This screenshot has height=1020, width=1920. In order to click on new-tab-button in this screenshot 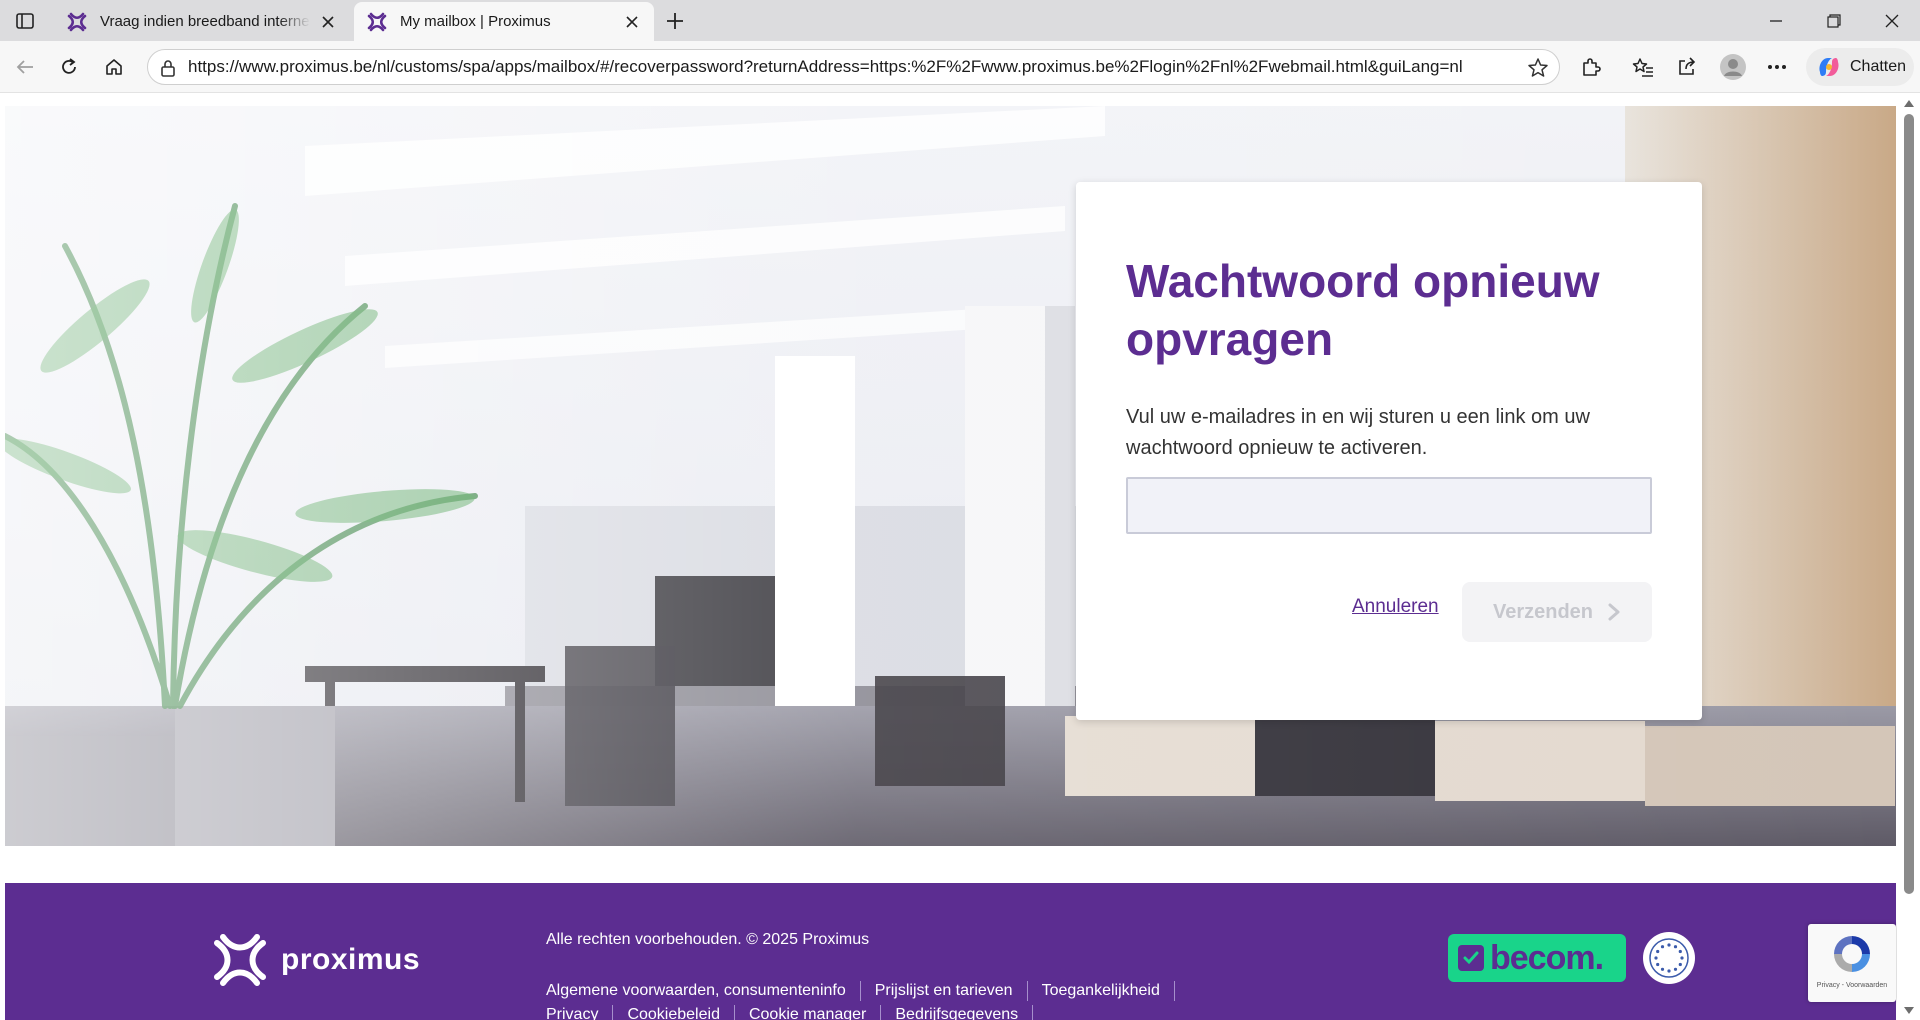, I will do `click(675, 20)`.